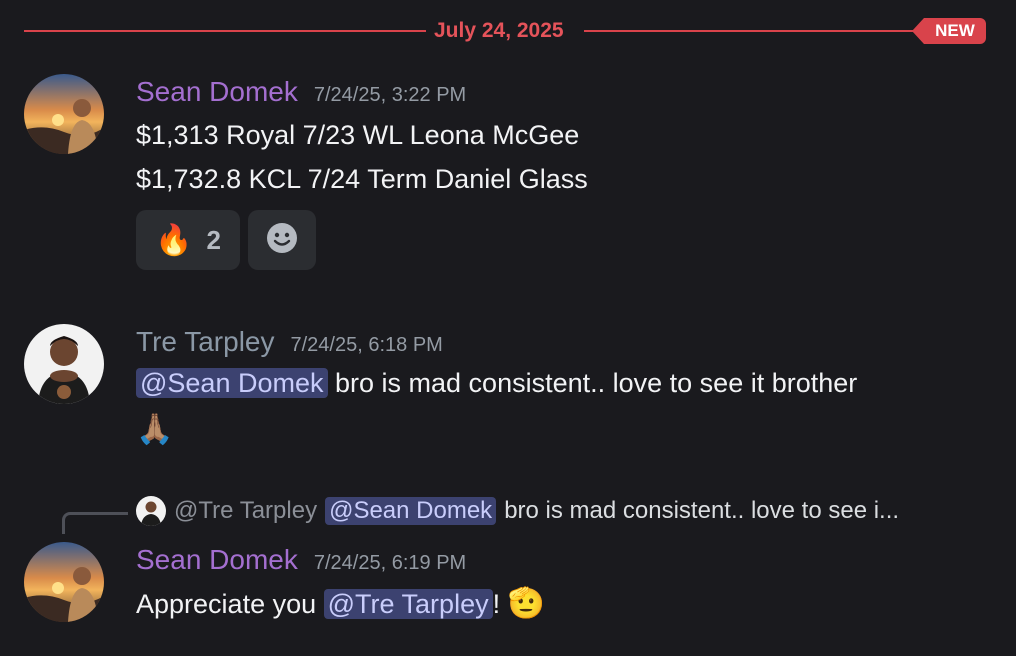 The image size is (1016, 656). I want to click on reply-avatar, so click(151, 511).